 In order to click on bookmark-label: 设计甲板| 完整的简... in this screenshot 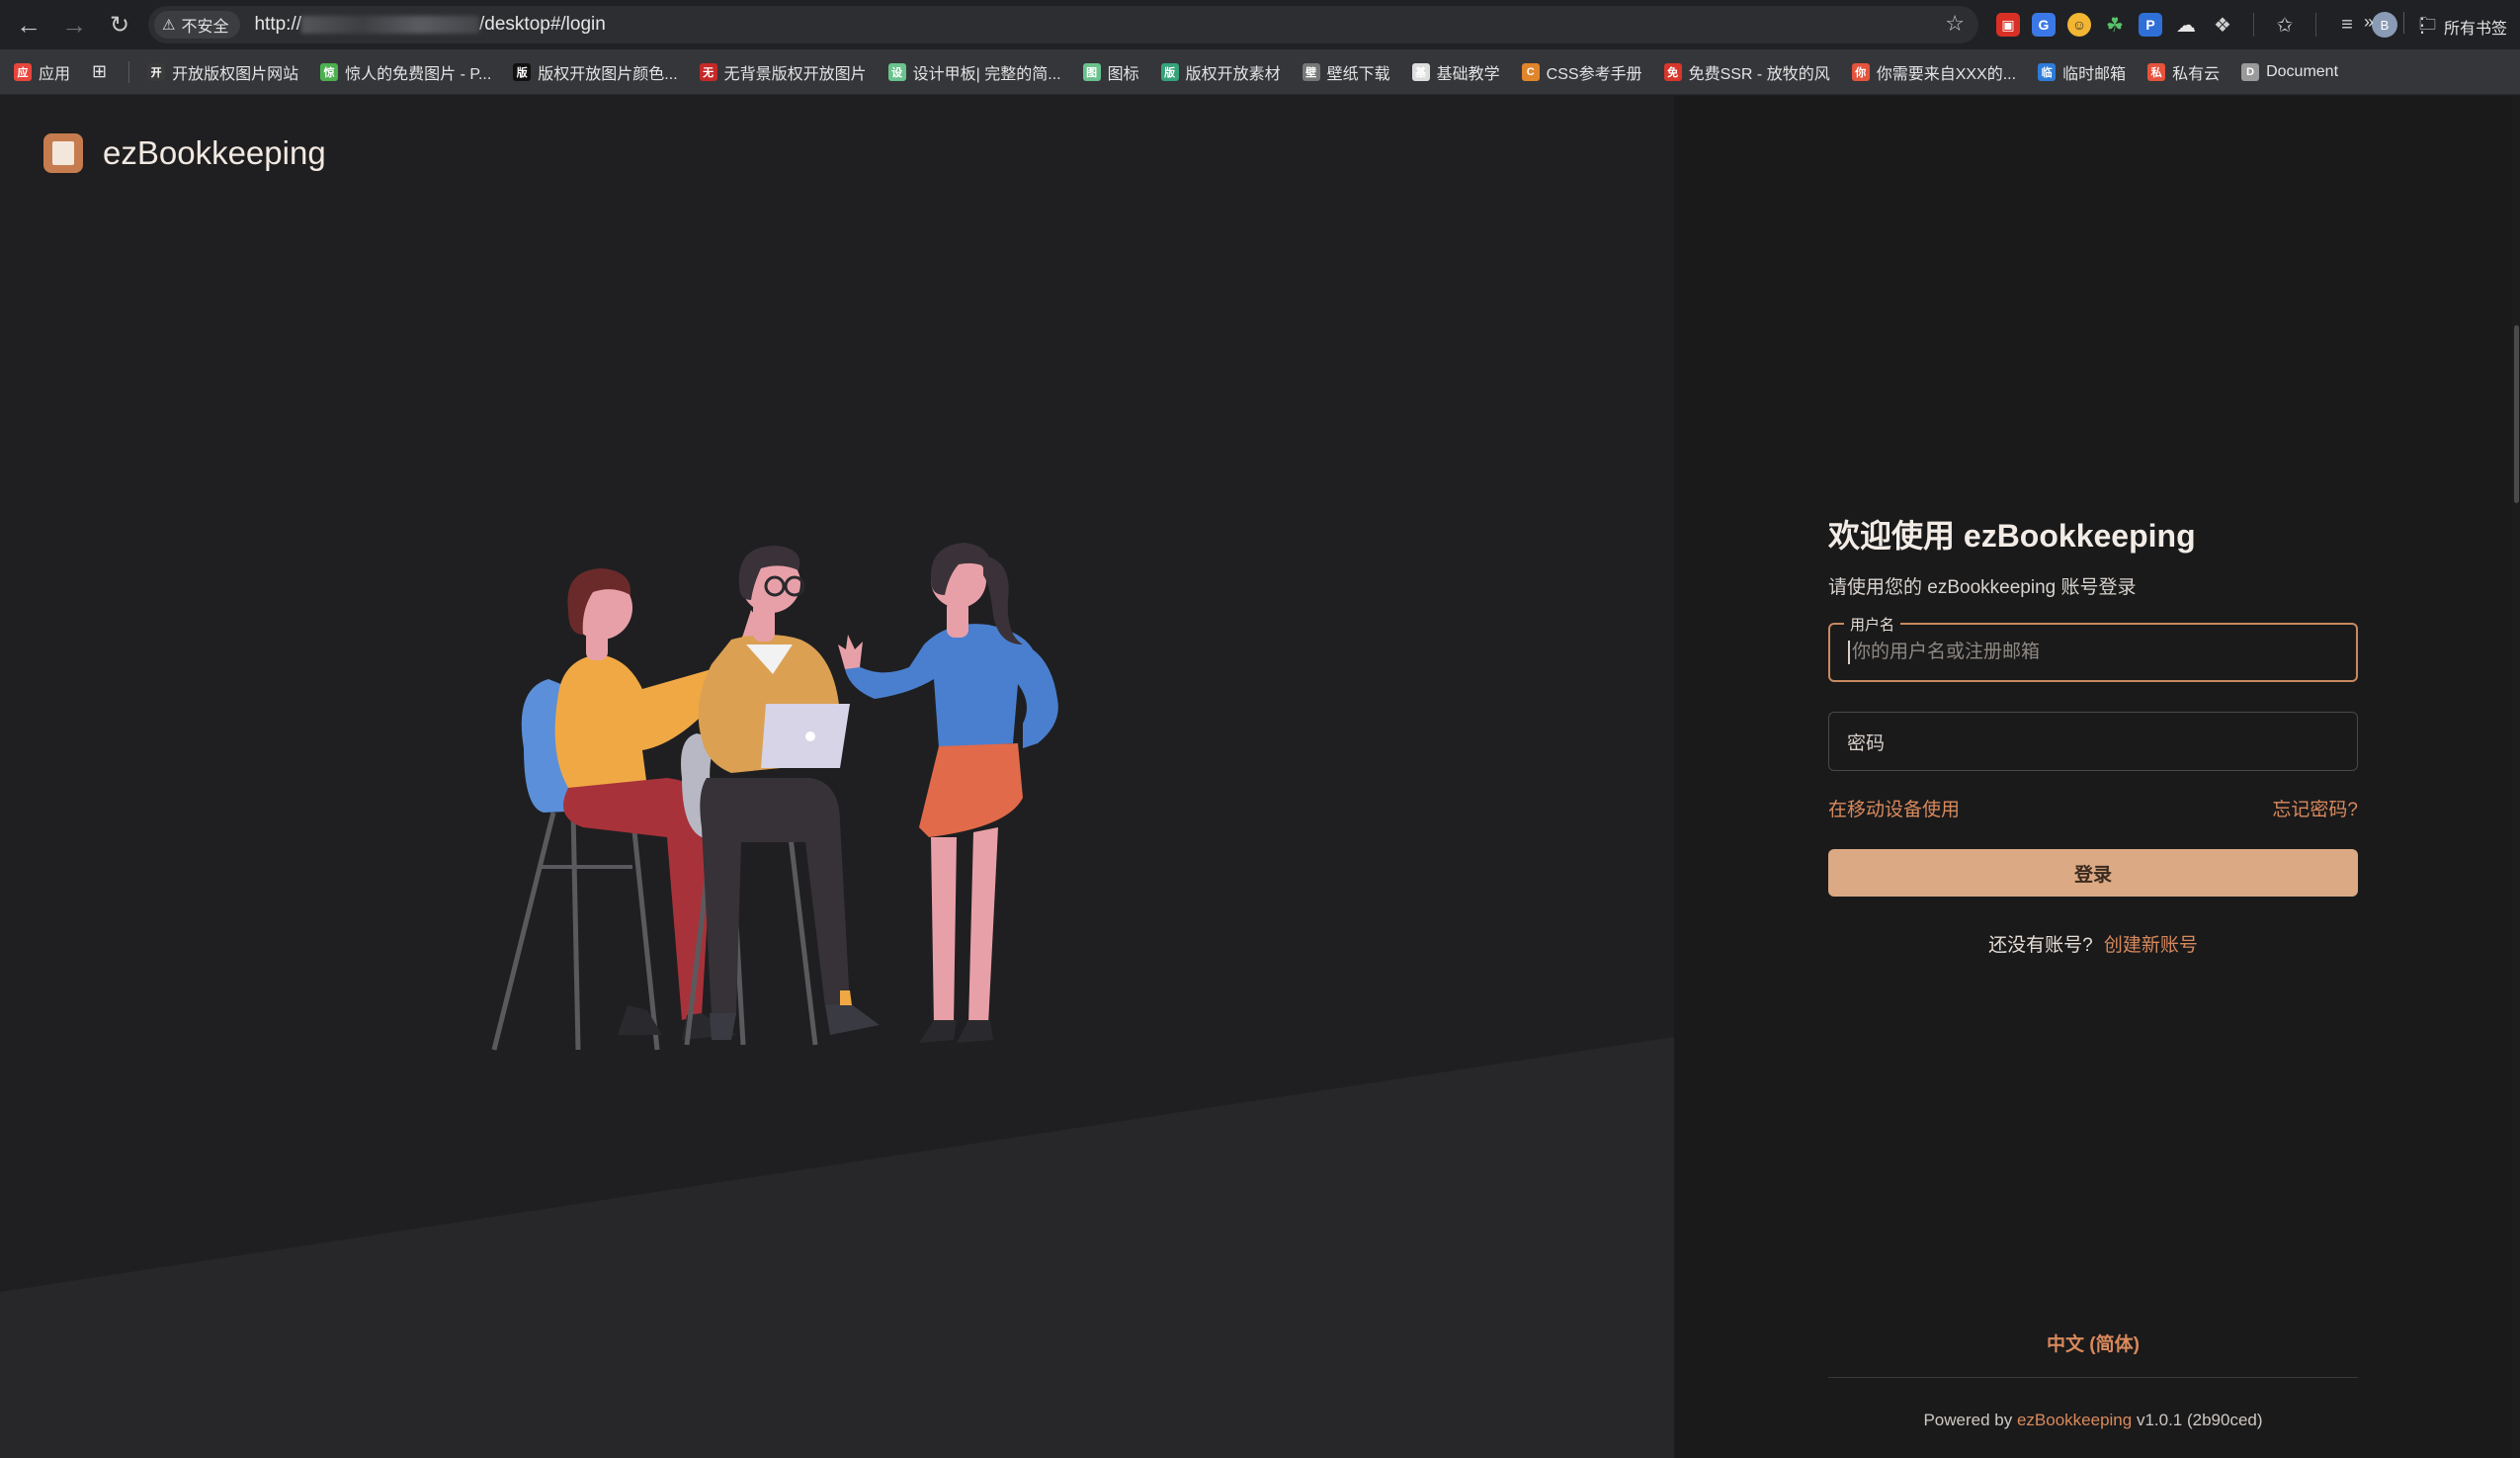, I will do `click(986, 74)`.